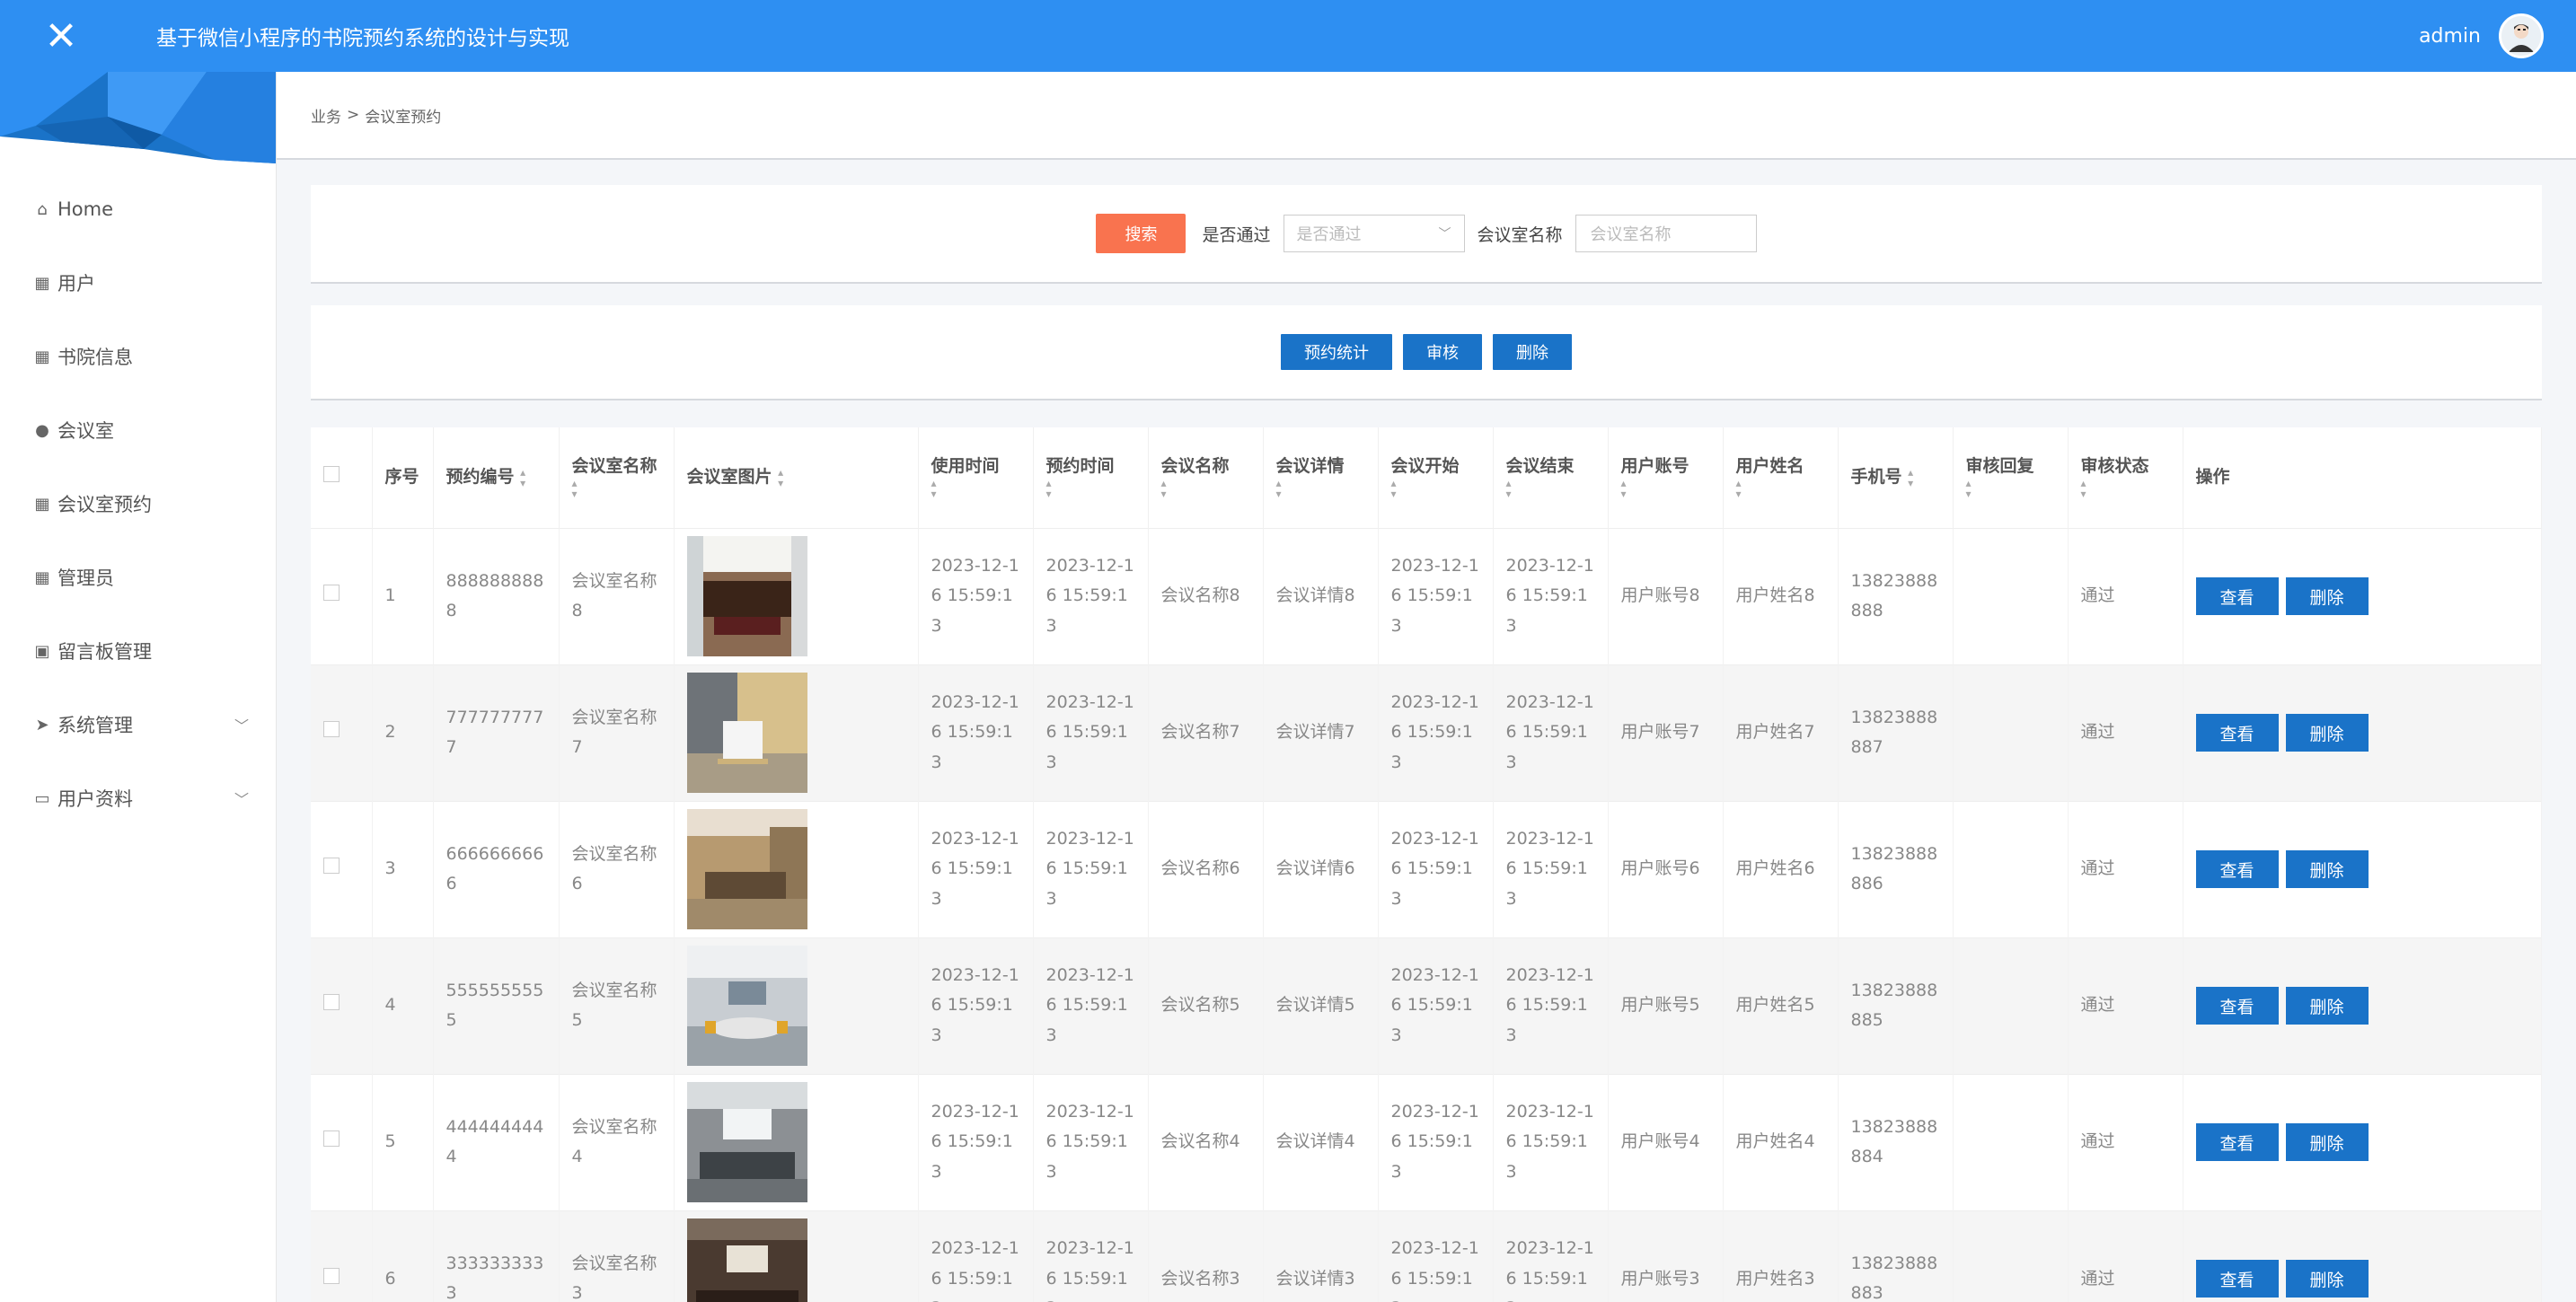 This screenshot has width=2576, height=1302. What do you see at coordinates (1206, 732) in the screenshot?
I see `cell-meeting-name: 会议名称7` at bounding box center [1206, 732].